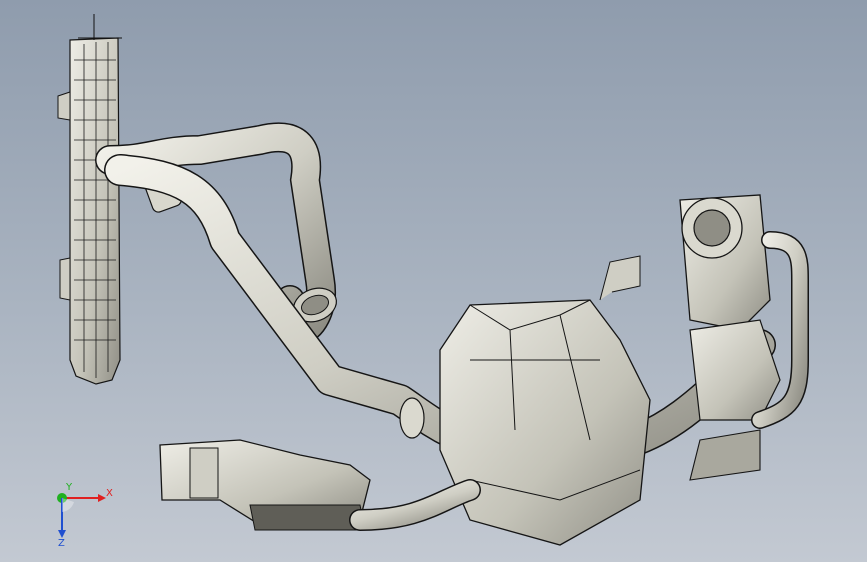 The width and height of the screenshot is (867, 562). What do you see at coordinates (109, 493) in the screenshot?
I see `x-axis-label: X` at bounding box center [109, 493].